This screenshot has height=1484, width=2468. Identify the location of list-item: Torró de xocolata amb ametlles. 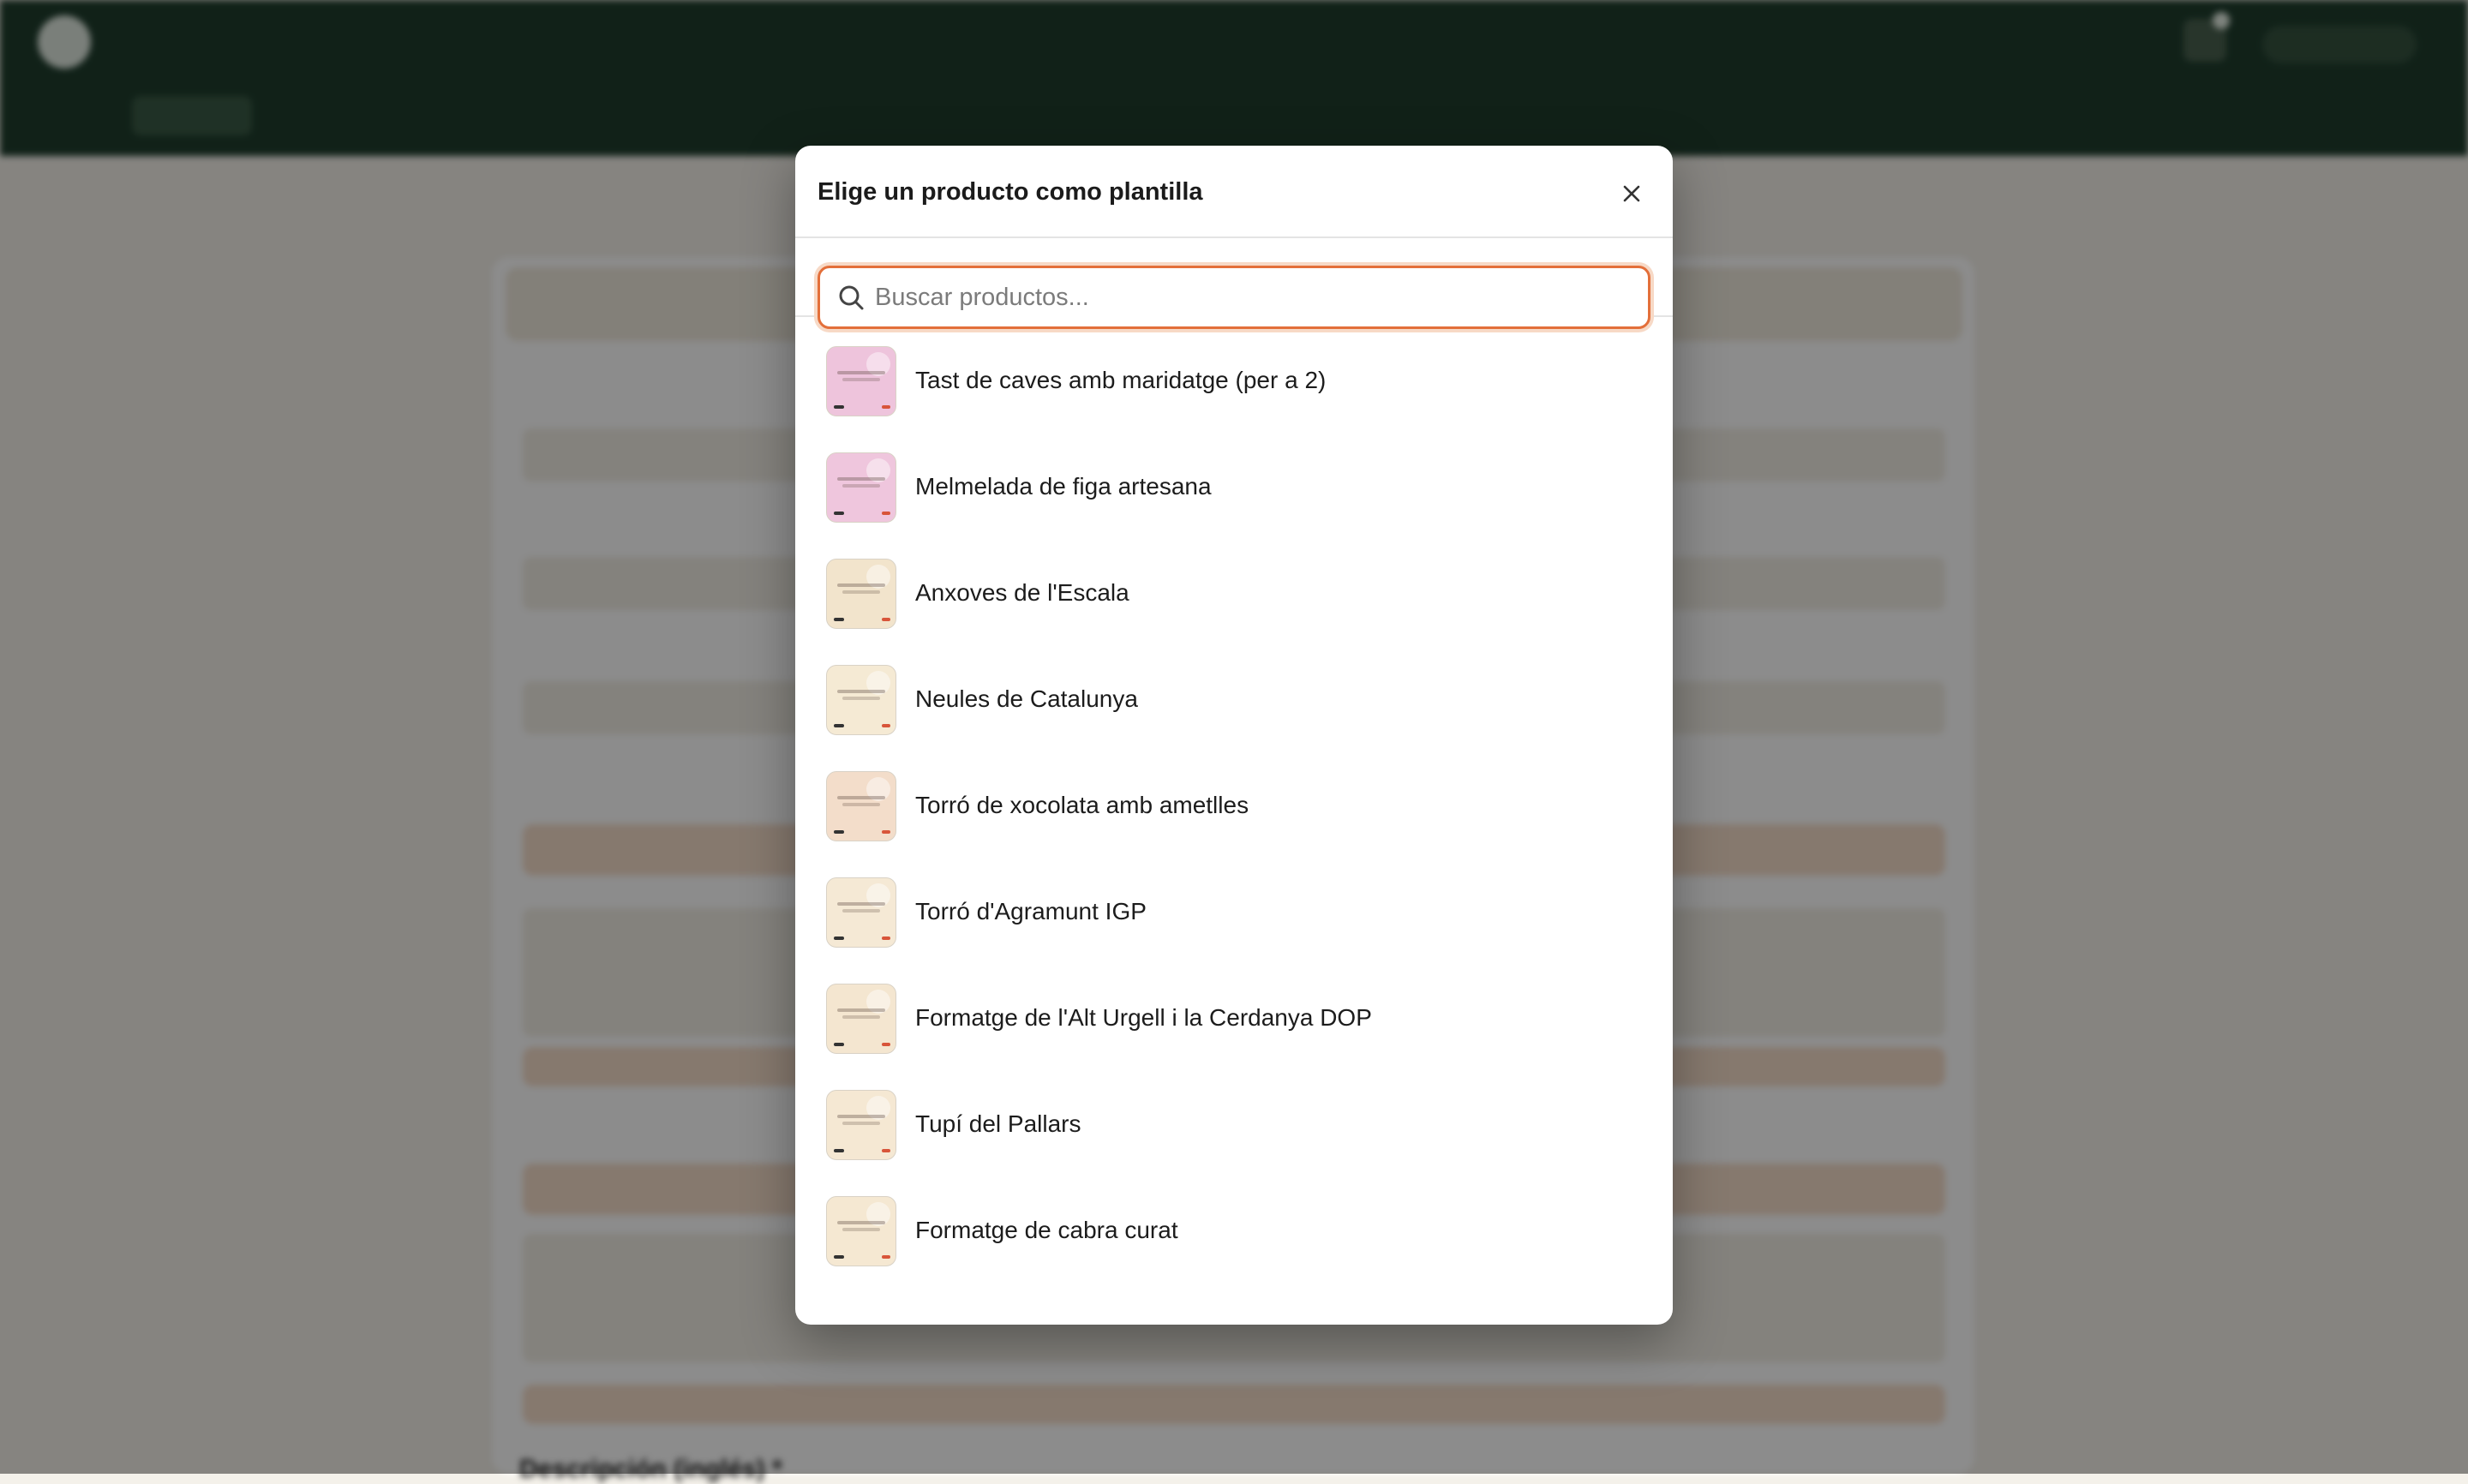
(1233, 808).